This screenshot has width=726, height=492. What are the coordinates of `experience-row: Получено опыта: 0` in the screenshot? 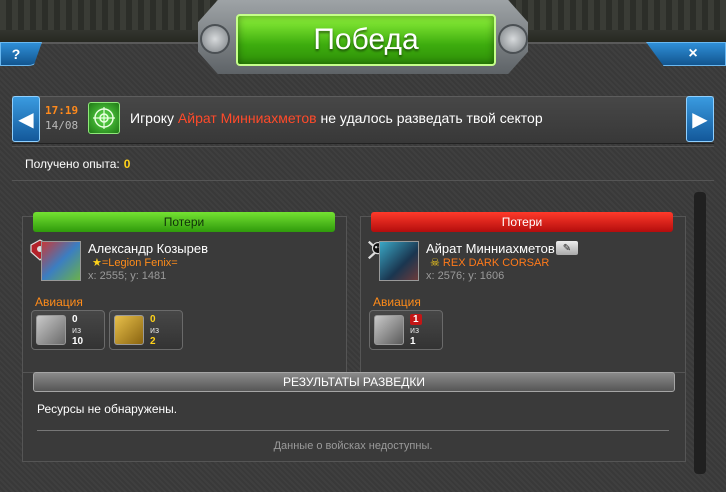 It's located at (77, 164).